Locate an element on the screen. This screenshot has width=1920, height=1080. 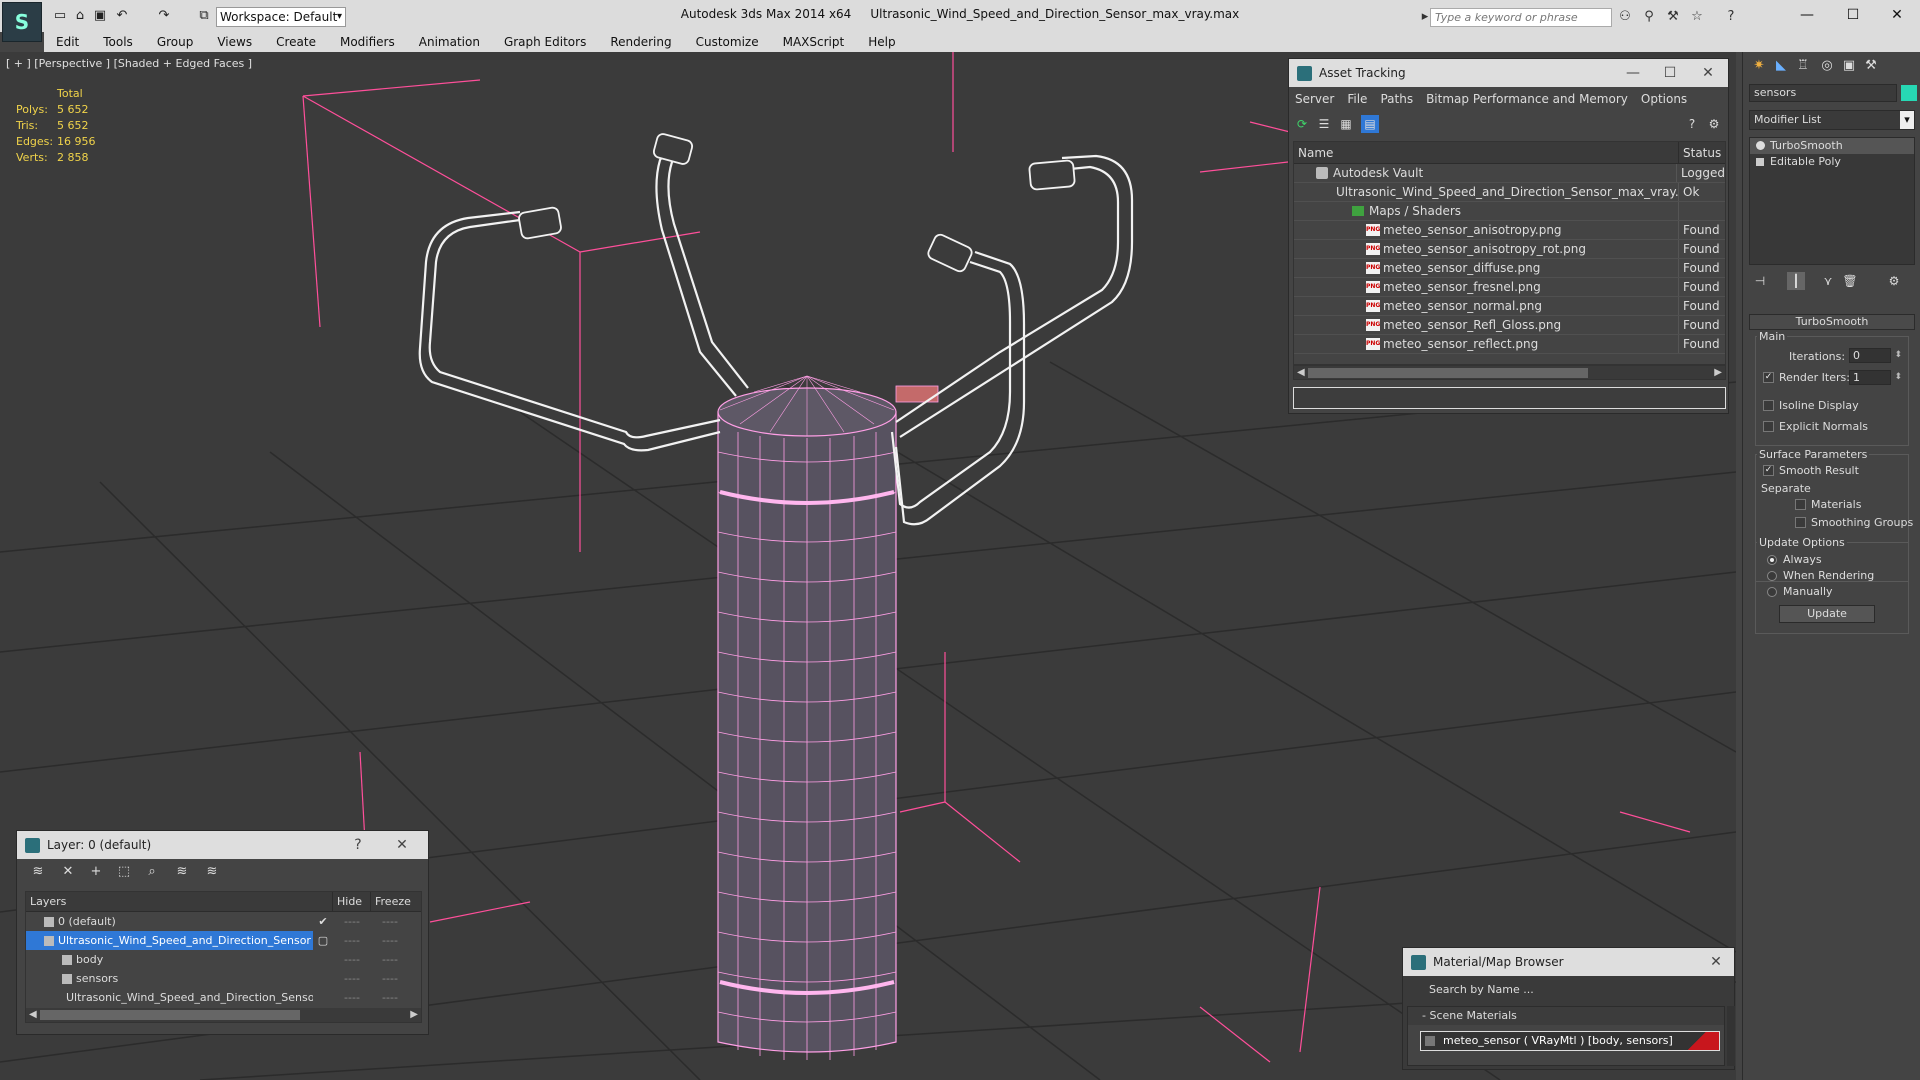
new-file-icon: ▭ is located at coordinates (60, 16).